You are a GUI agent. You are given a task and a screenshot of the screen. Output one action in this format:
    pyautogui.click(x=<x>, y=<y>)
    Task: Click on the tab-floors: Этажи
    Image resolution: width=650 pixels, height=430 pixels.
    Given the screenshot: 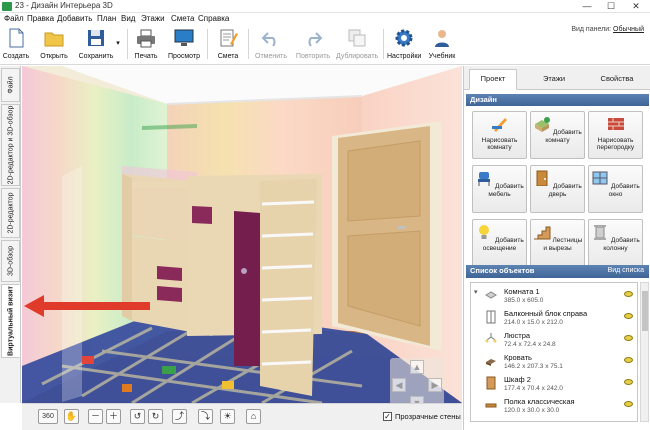 What is the action you would take?
    pyautogui.click(x=554, y=79)
    